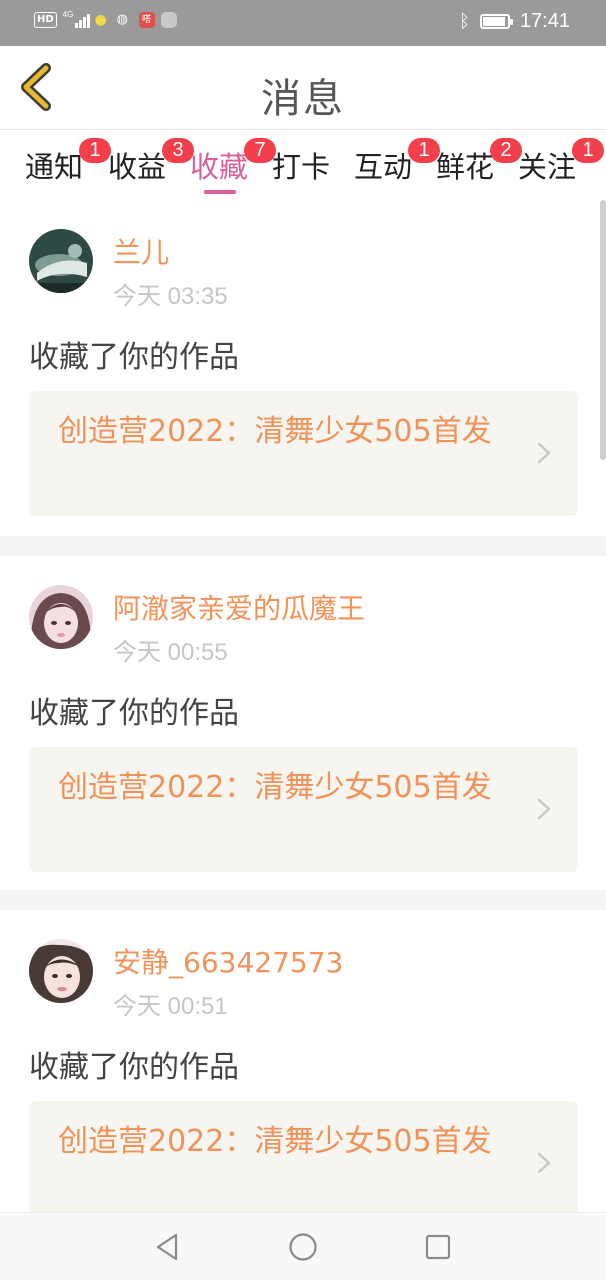 The width and height of the screenshot is (606, 1280). Describe the element at coordinates (170, 652) in the screenshot. I see `timestamp: 今天 00:55` at that location.